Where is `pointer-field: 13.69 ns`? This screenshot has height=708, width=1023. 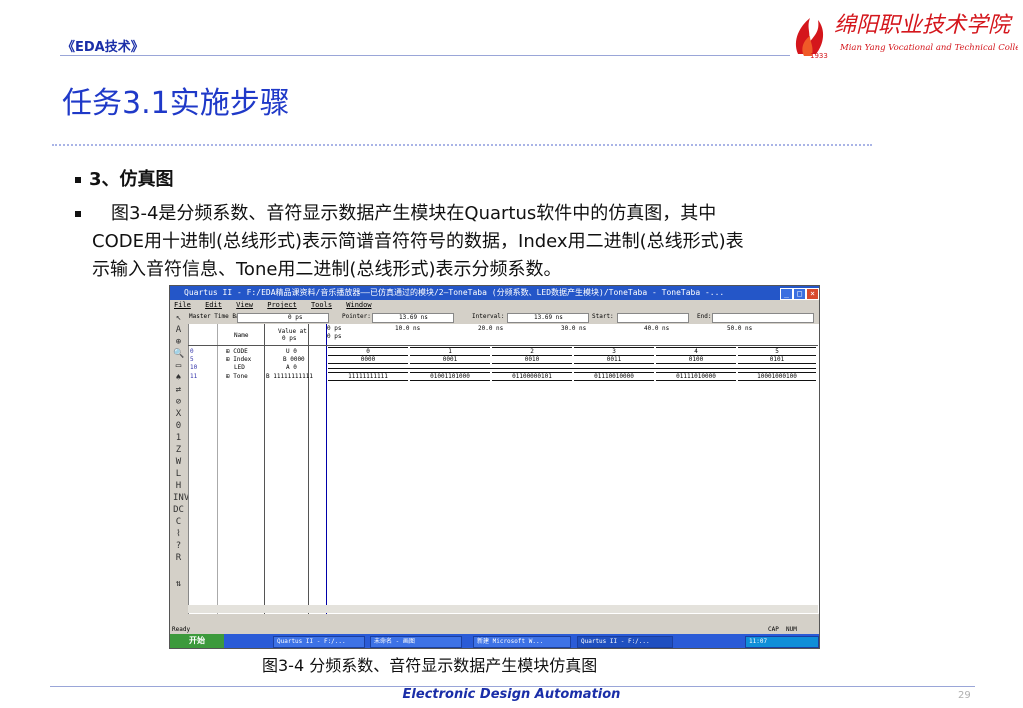 pointer-field: 13.69 ns is located at coordinates (413, 318).